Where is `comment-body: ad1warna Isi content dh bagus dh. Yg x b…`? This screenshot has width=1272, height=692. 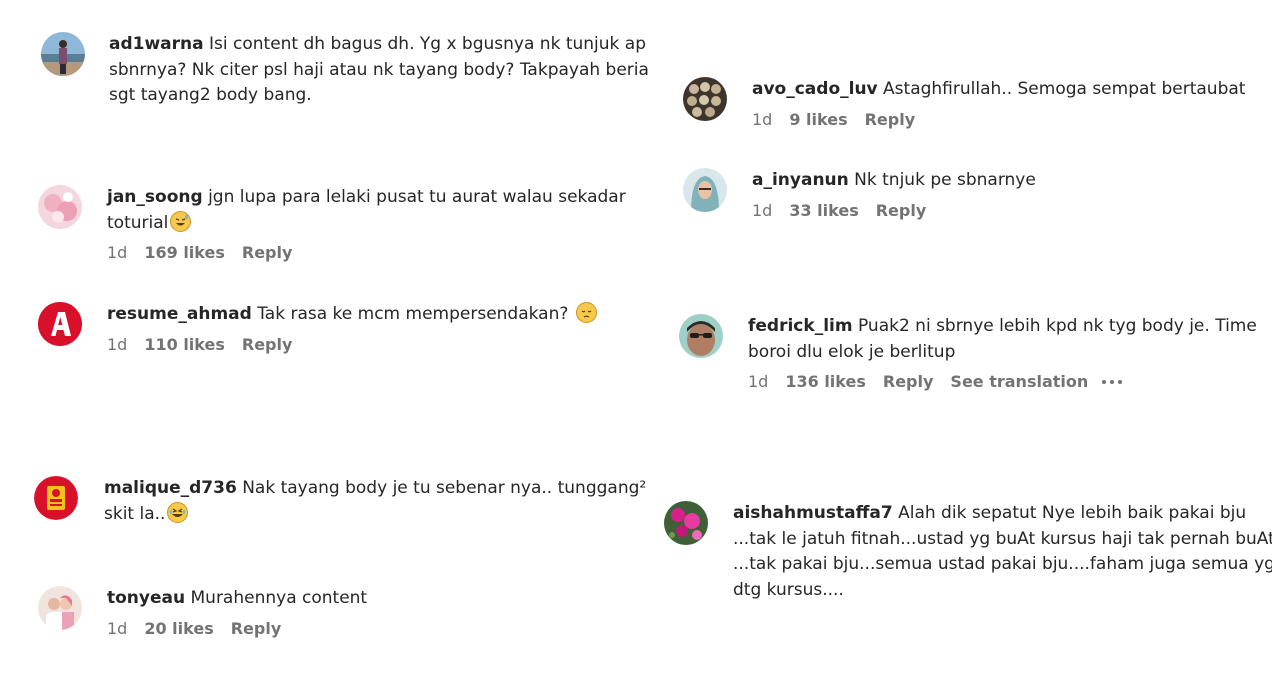
comment-body: ad1warna Isi content dh bagus dh. Yg x b… is located at coordinates (389, 70).